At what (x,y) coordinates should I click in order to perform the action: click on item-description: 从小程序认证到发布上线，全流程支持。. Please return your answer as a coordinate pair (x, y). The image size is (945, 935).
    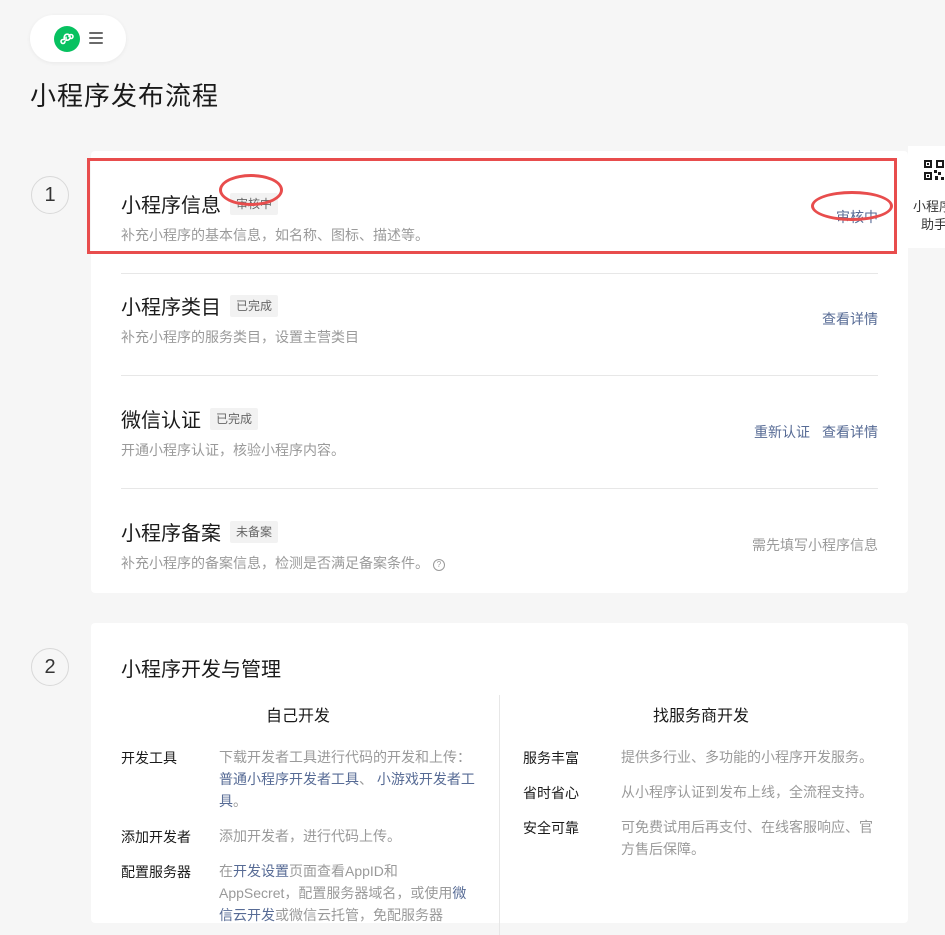
    Looking at the image, I should click on (747, 792).